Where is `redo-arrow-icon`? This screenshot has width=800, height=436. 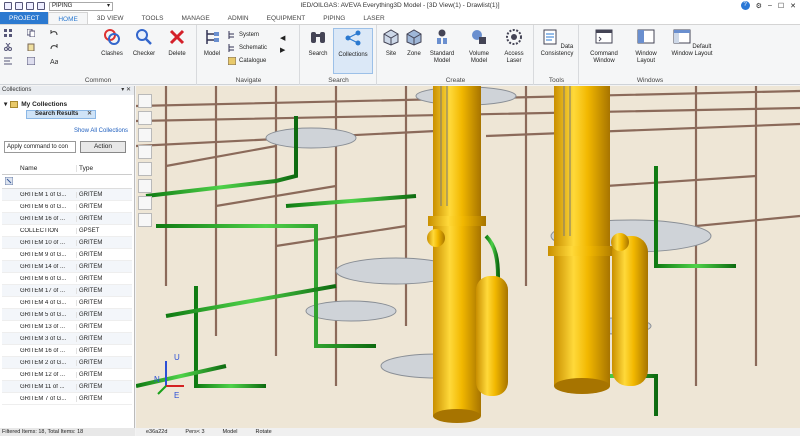
redo-arrow-icon is located at coordinates (54, 47).